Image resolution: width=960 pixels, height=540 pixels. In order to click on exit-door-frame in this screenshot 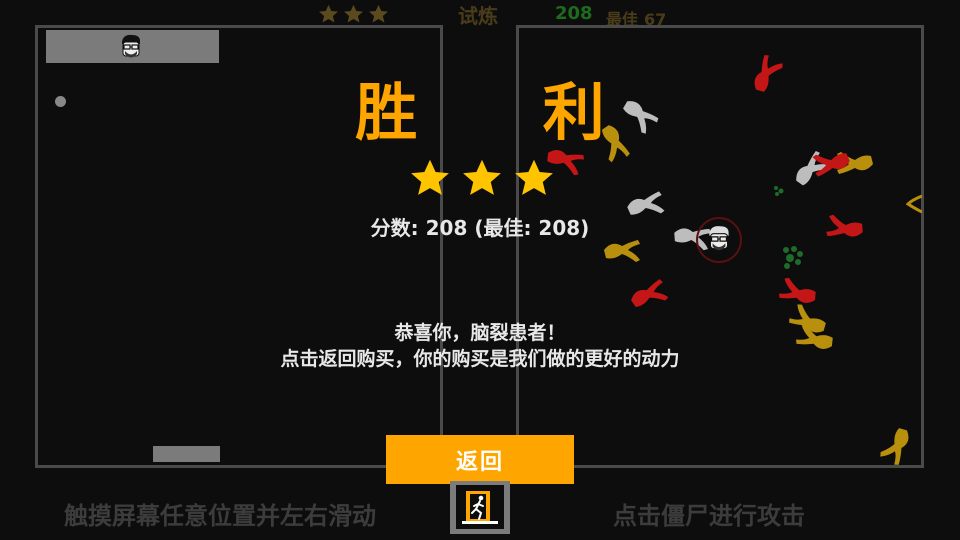, I will do `click(480, 507)`.